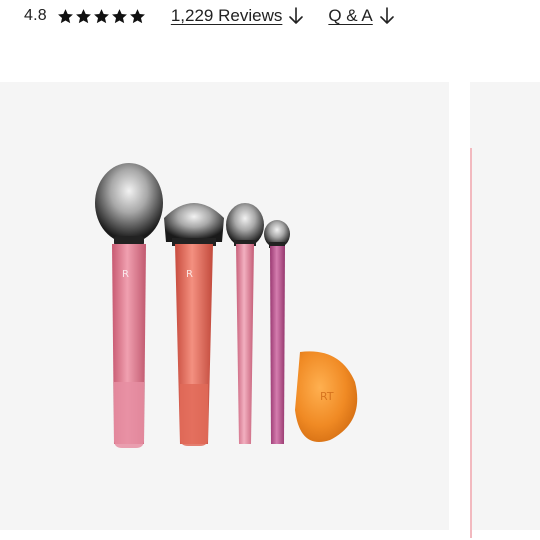 The width and height of the screenshot is (540, 540). What do you see at coordinates (505, 310) in the screenshot?
I see `next-image-panel` at bounding box center [505, 310].